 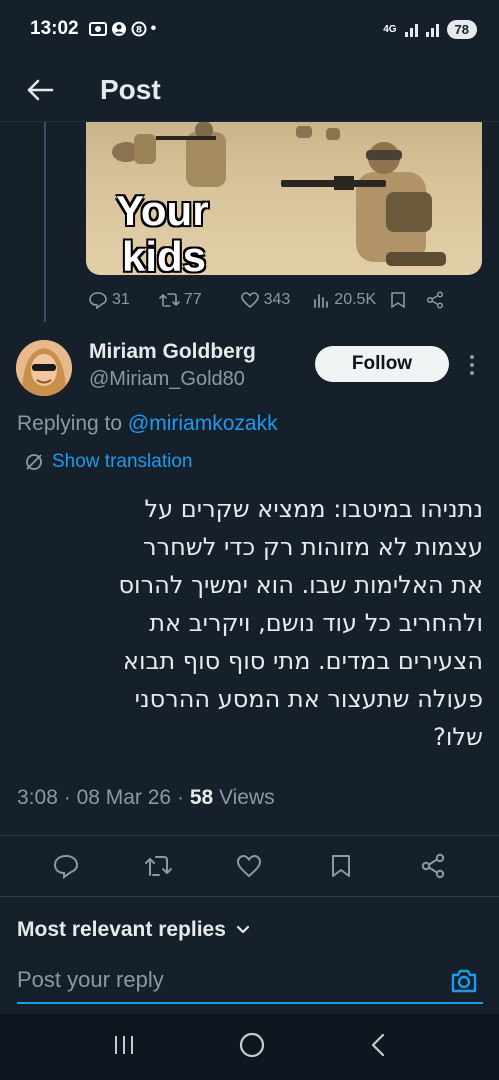 I want to click on reply-count-value: 31, so click(x=121, y=299).